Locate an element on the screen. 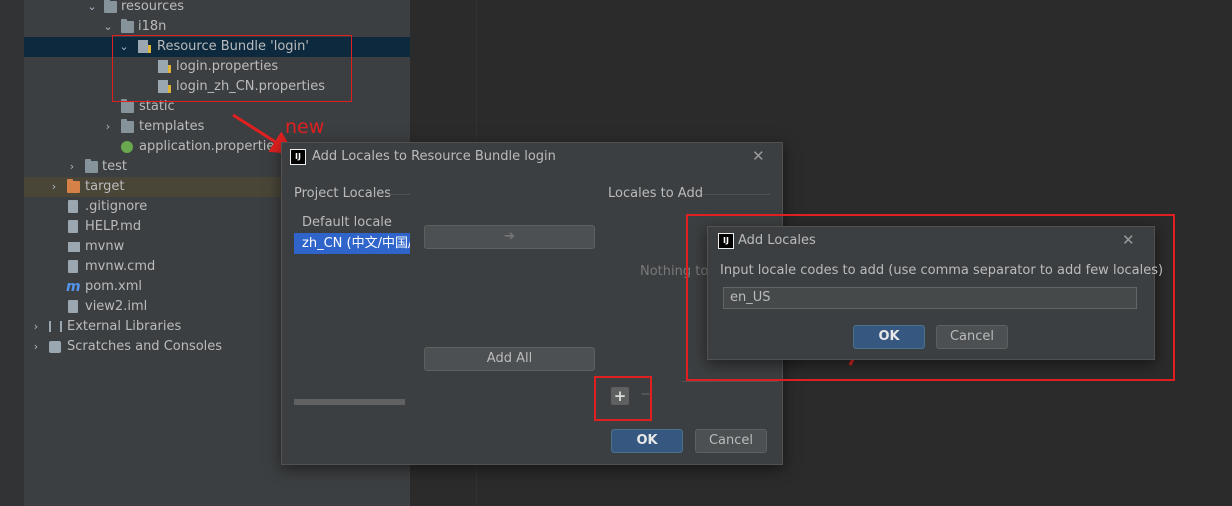  horizontal-scrollbar is located at coordinates (349, 402).